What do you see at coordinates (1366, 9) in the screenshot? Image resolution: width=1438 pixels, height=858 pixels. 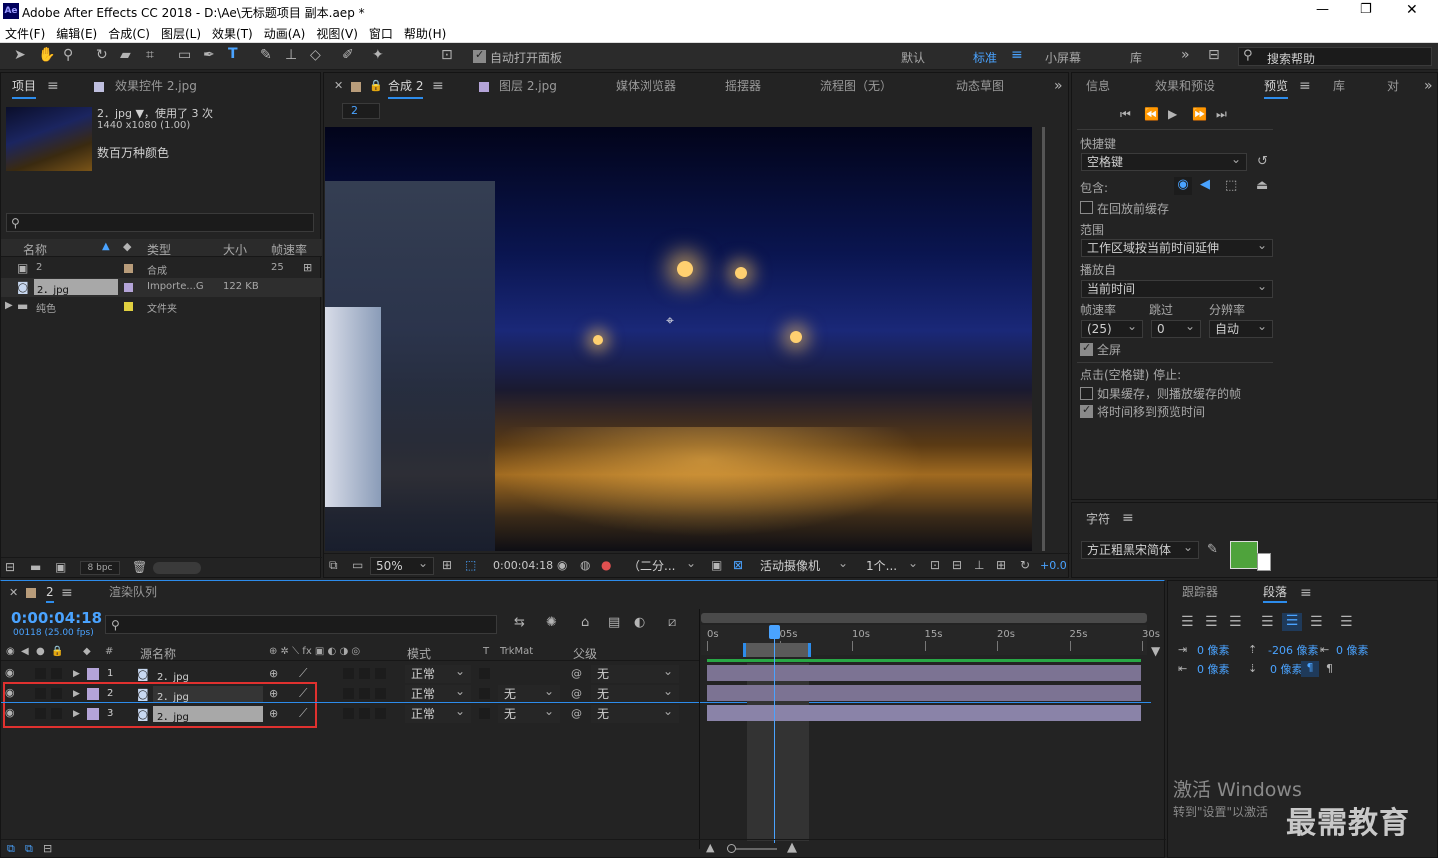 I see `maximize-button: ❐` at bounding box center [1366, 9].